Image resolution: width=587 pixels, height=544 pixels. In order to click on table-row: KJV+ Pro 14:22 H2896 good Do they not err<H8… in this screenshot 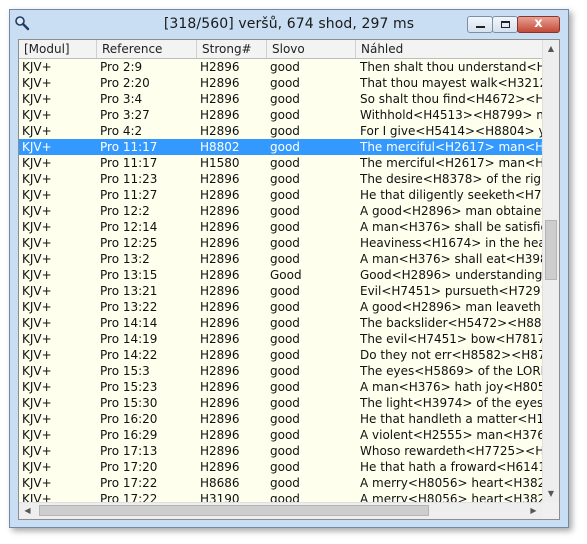, I will do `click(289, 355)`.